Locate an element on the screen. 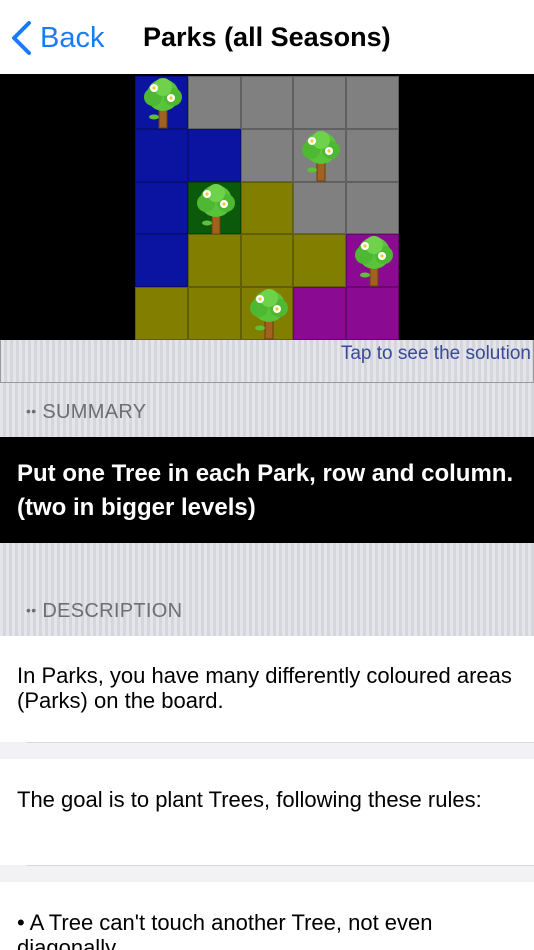  summary-header: •• SUMMARY is located at coordinates (86, 412).